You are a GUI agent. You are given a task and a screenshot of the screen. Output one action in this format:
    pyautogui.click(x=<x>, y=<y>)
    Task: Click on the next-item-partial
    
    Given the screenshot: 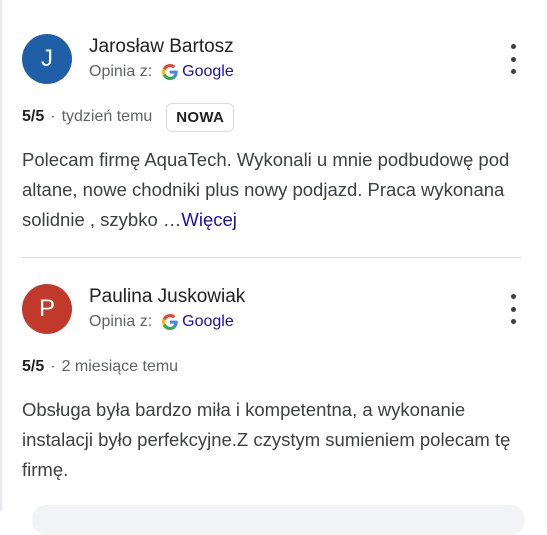 What is the action you would take?
    pyautogui.click(x=278, y=520)
    